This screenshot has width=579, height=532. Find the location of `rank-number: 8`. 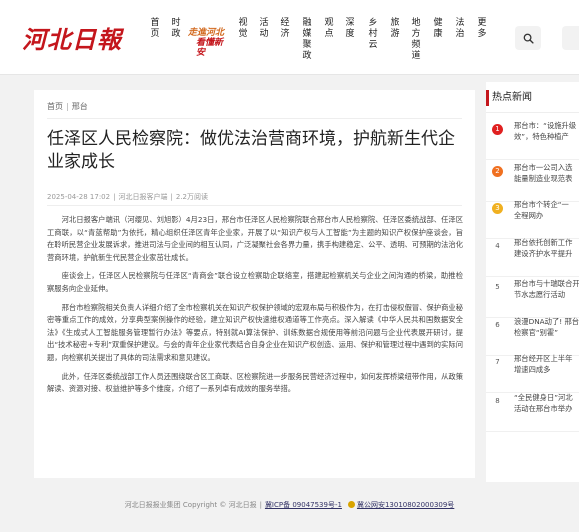

rank-number: 8 is located at coordinates (497, 401).